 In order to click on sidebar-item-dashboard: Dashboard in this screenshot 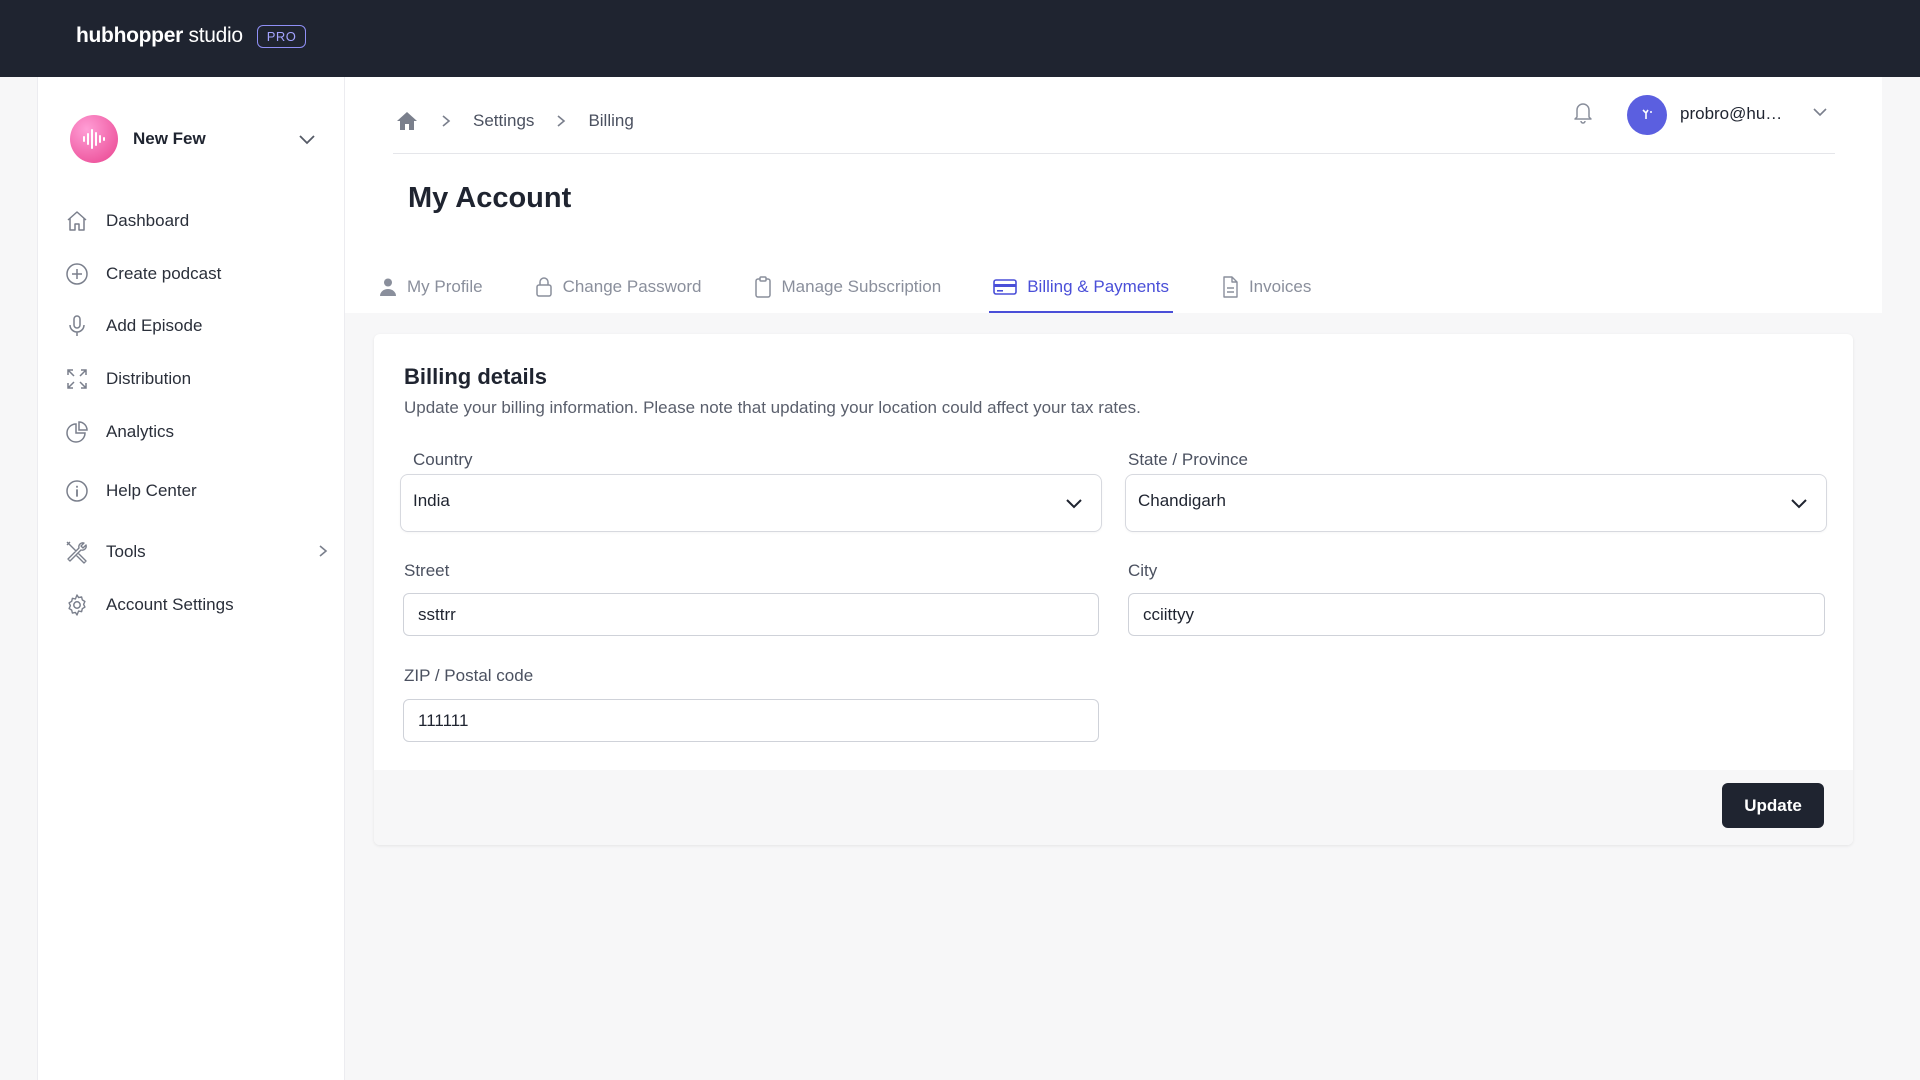, I will do `click(199, 221)`.